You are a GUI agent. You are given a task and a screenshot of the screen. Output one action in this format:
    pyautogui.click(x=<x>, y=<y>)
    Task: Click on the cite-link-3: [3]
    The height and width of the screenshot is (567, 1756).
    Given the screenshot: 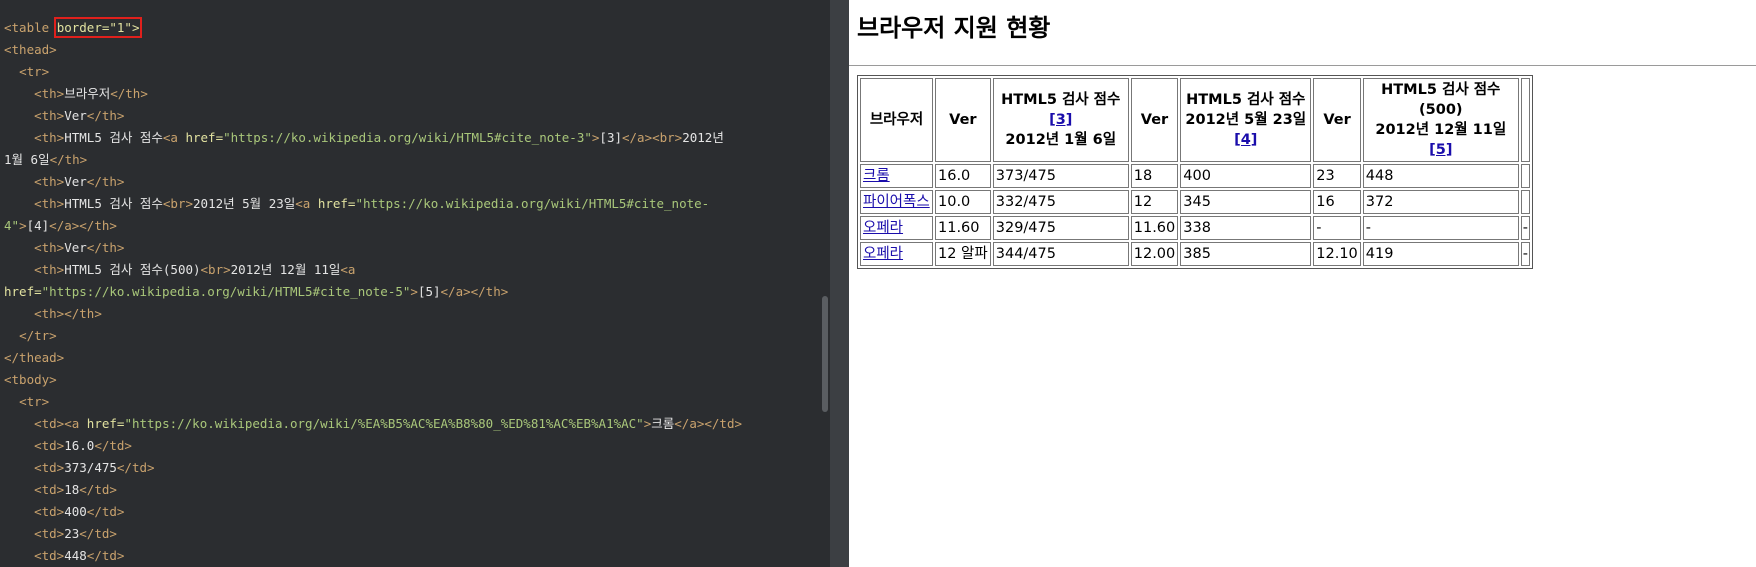 What is the action you would take?
    pyautogui.click(x=1060, y=120)
    